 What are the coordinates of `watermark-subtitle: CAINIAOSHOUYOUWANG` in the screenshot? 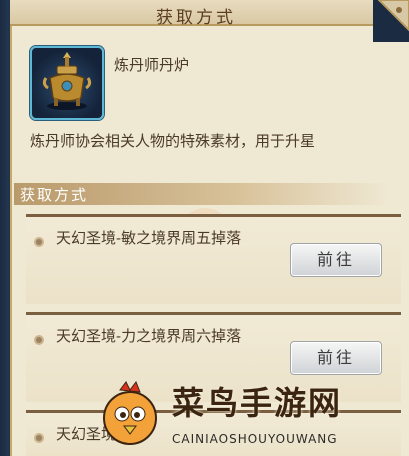 It's located at (255, 439).